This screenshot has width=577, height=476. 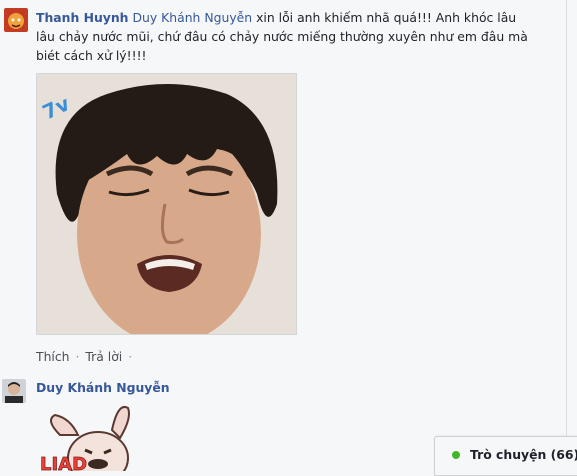 I want to click on comment-2-sticker: LIAD, so click(x=90, y=435).